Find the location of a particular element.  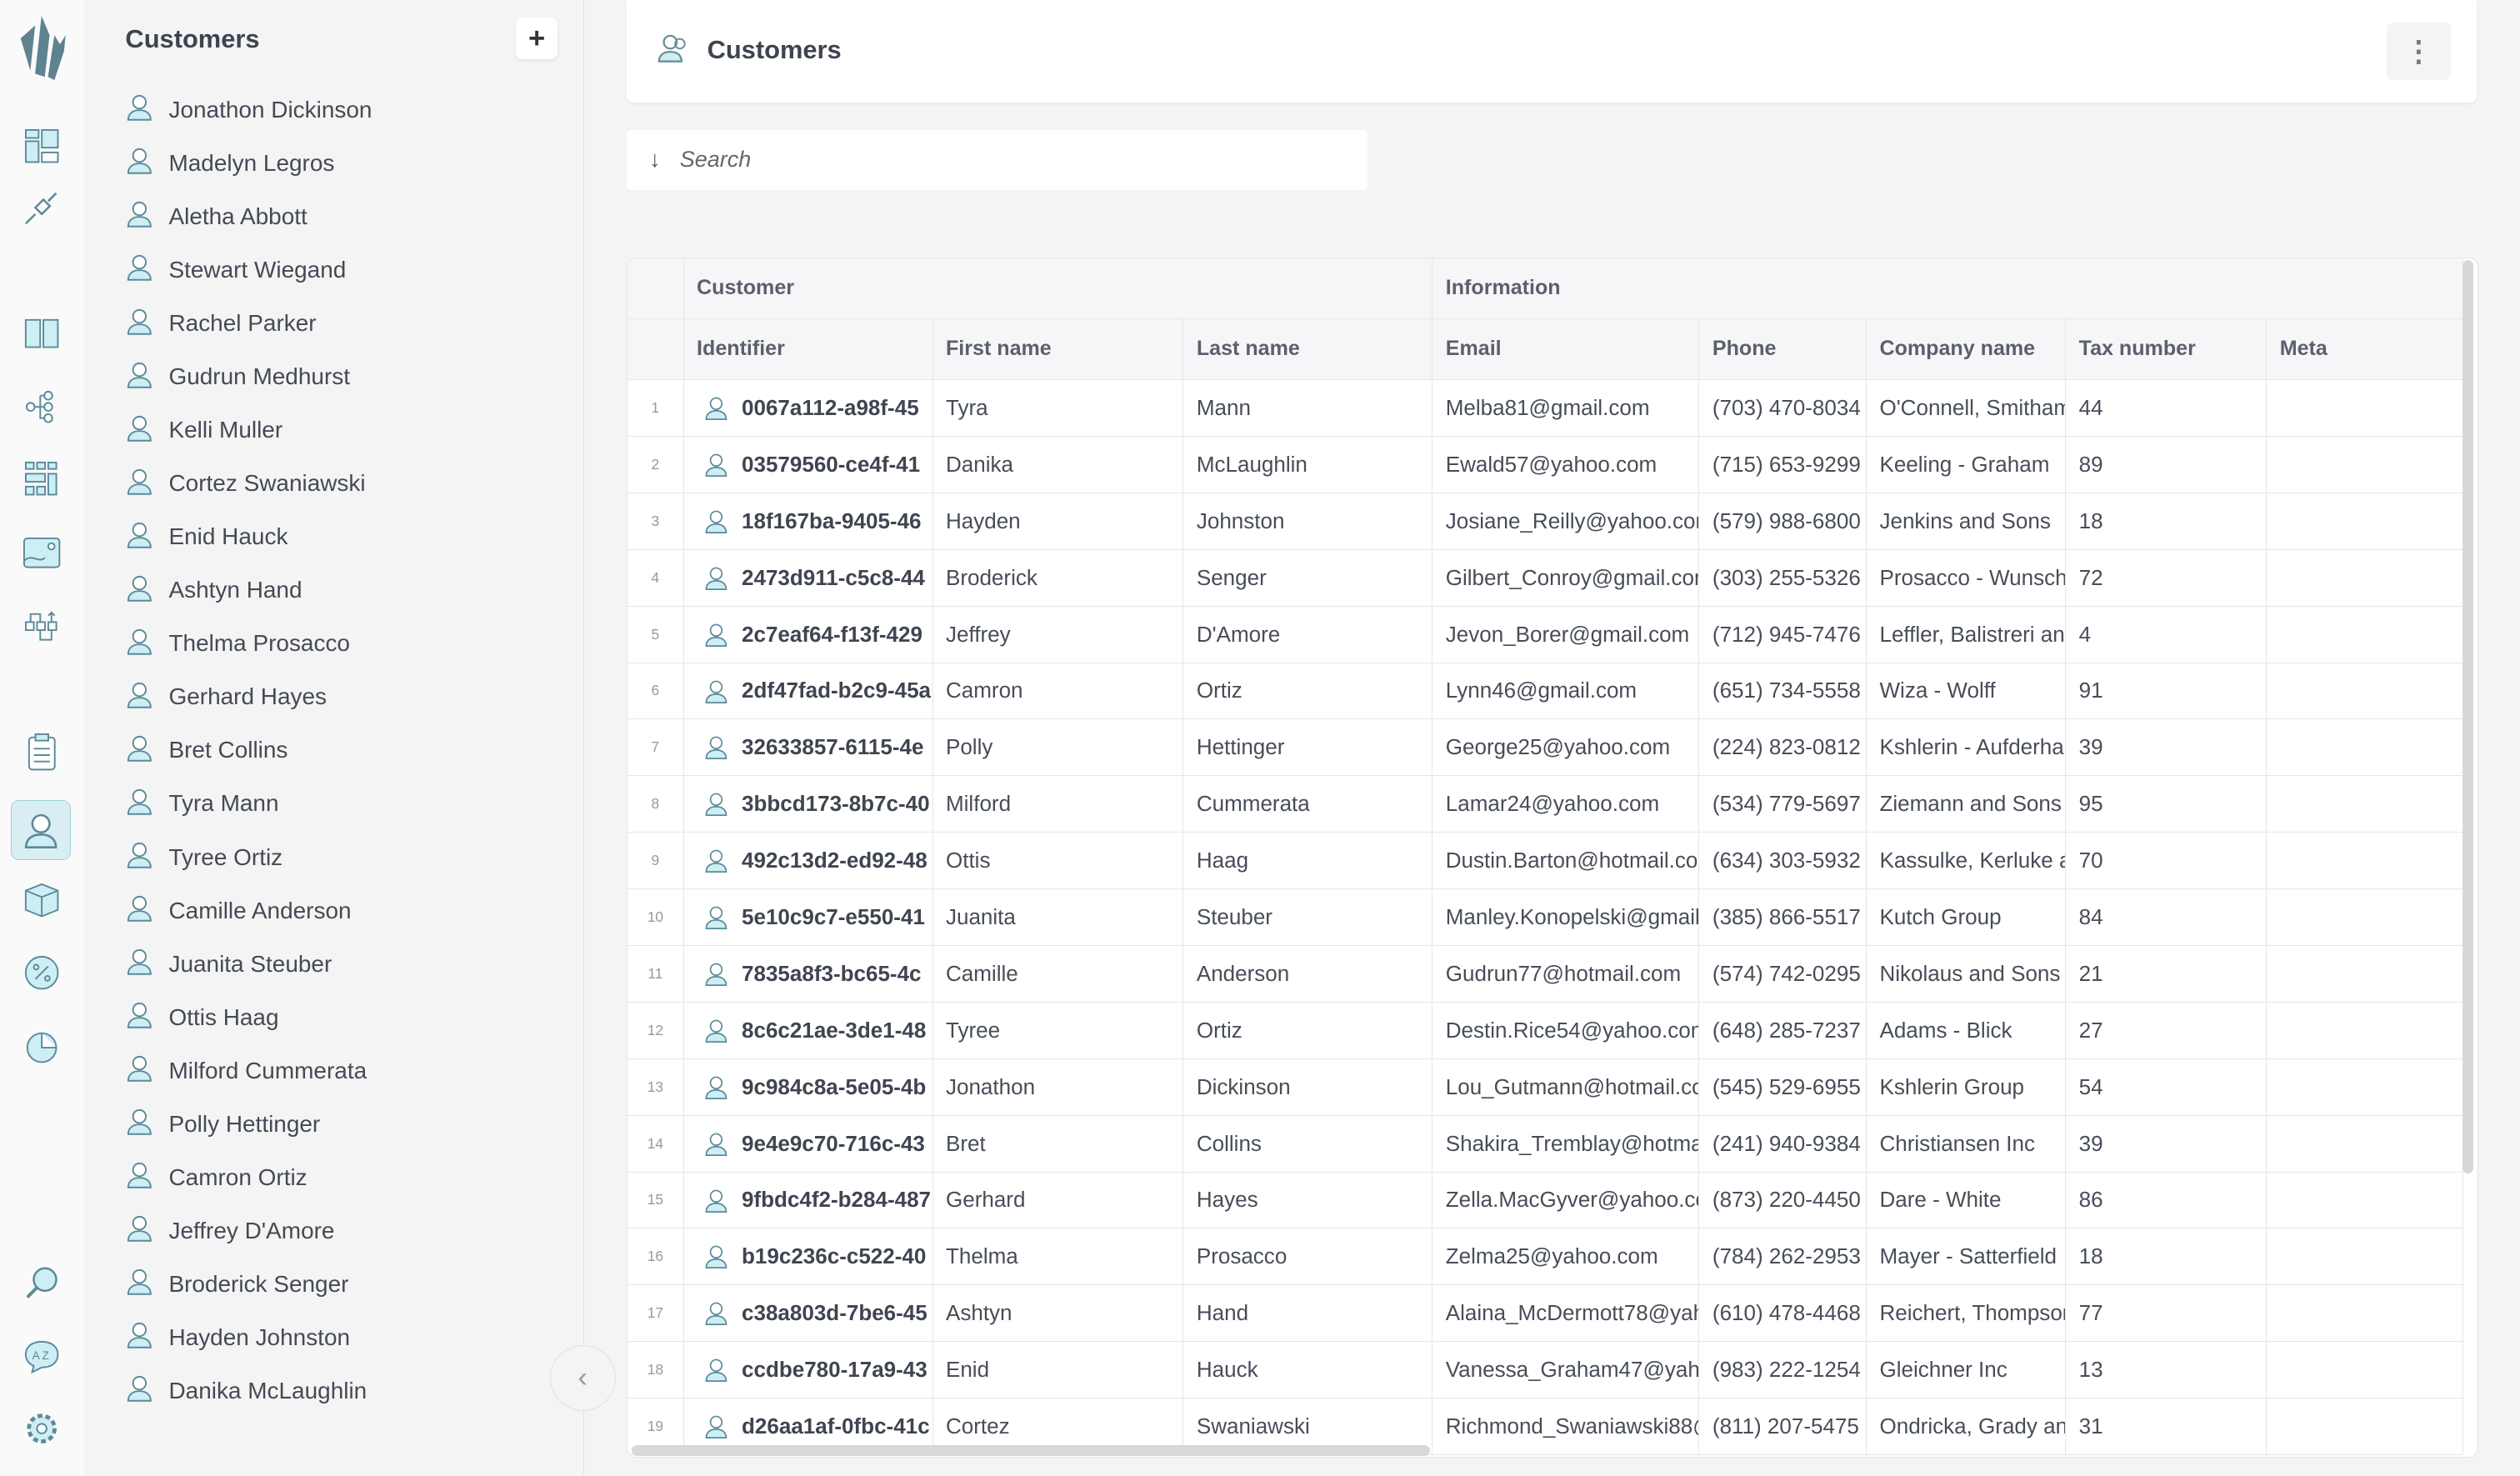

customer-list-item: Milford Cummerata is located at coordinates (248, 1071).